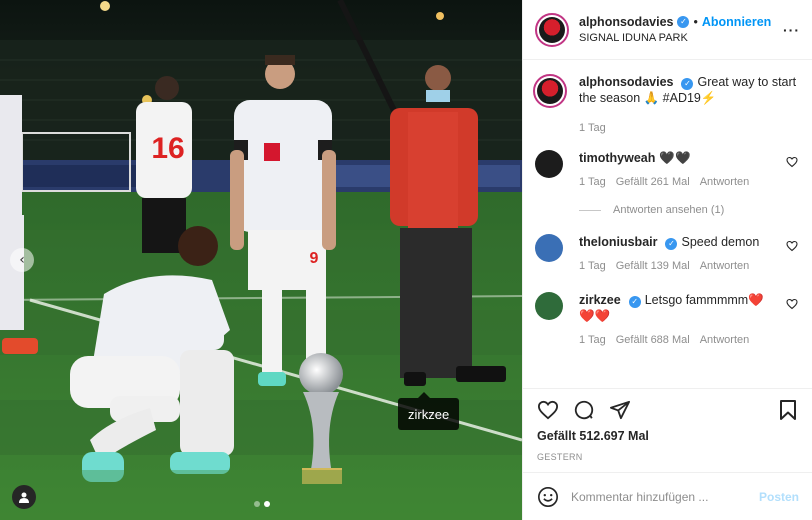 This screenshot has height=520, width=812. What do you see at coordinates (620, 410) in the screenshot?
I see `share-icon` at bounding box center [620, 410].